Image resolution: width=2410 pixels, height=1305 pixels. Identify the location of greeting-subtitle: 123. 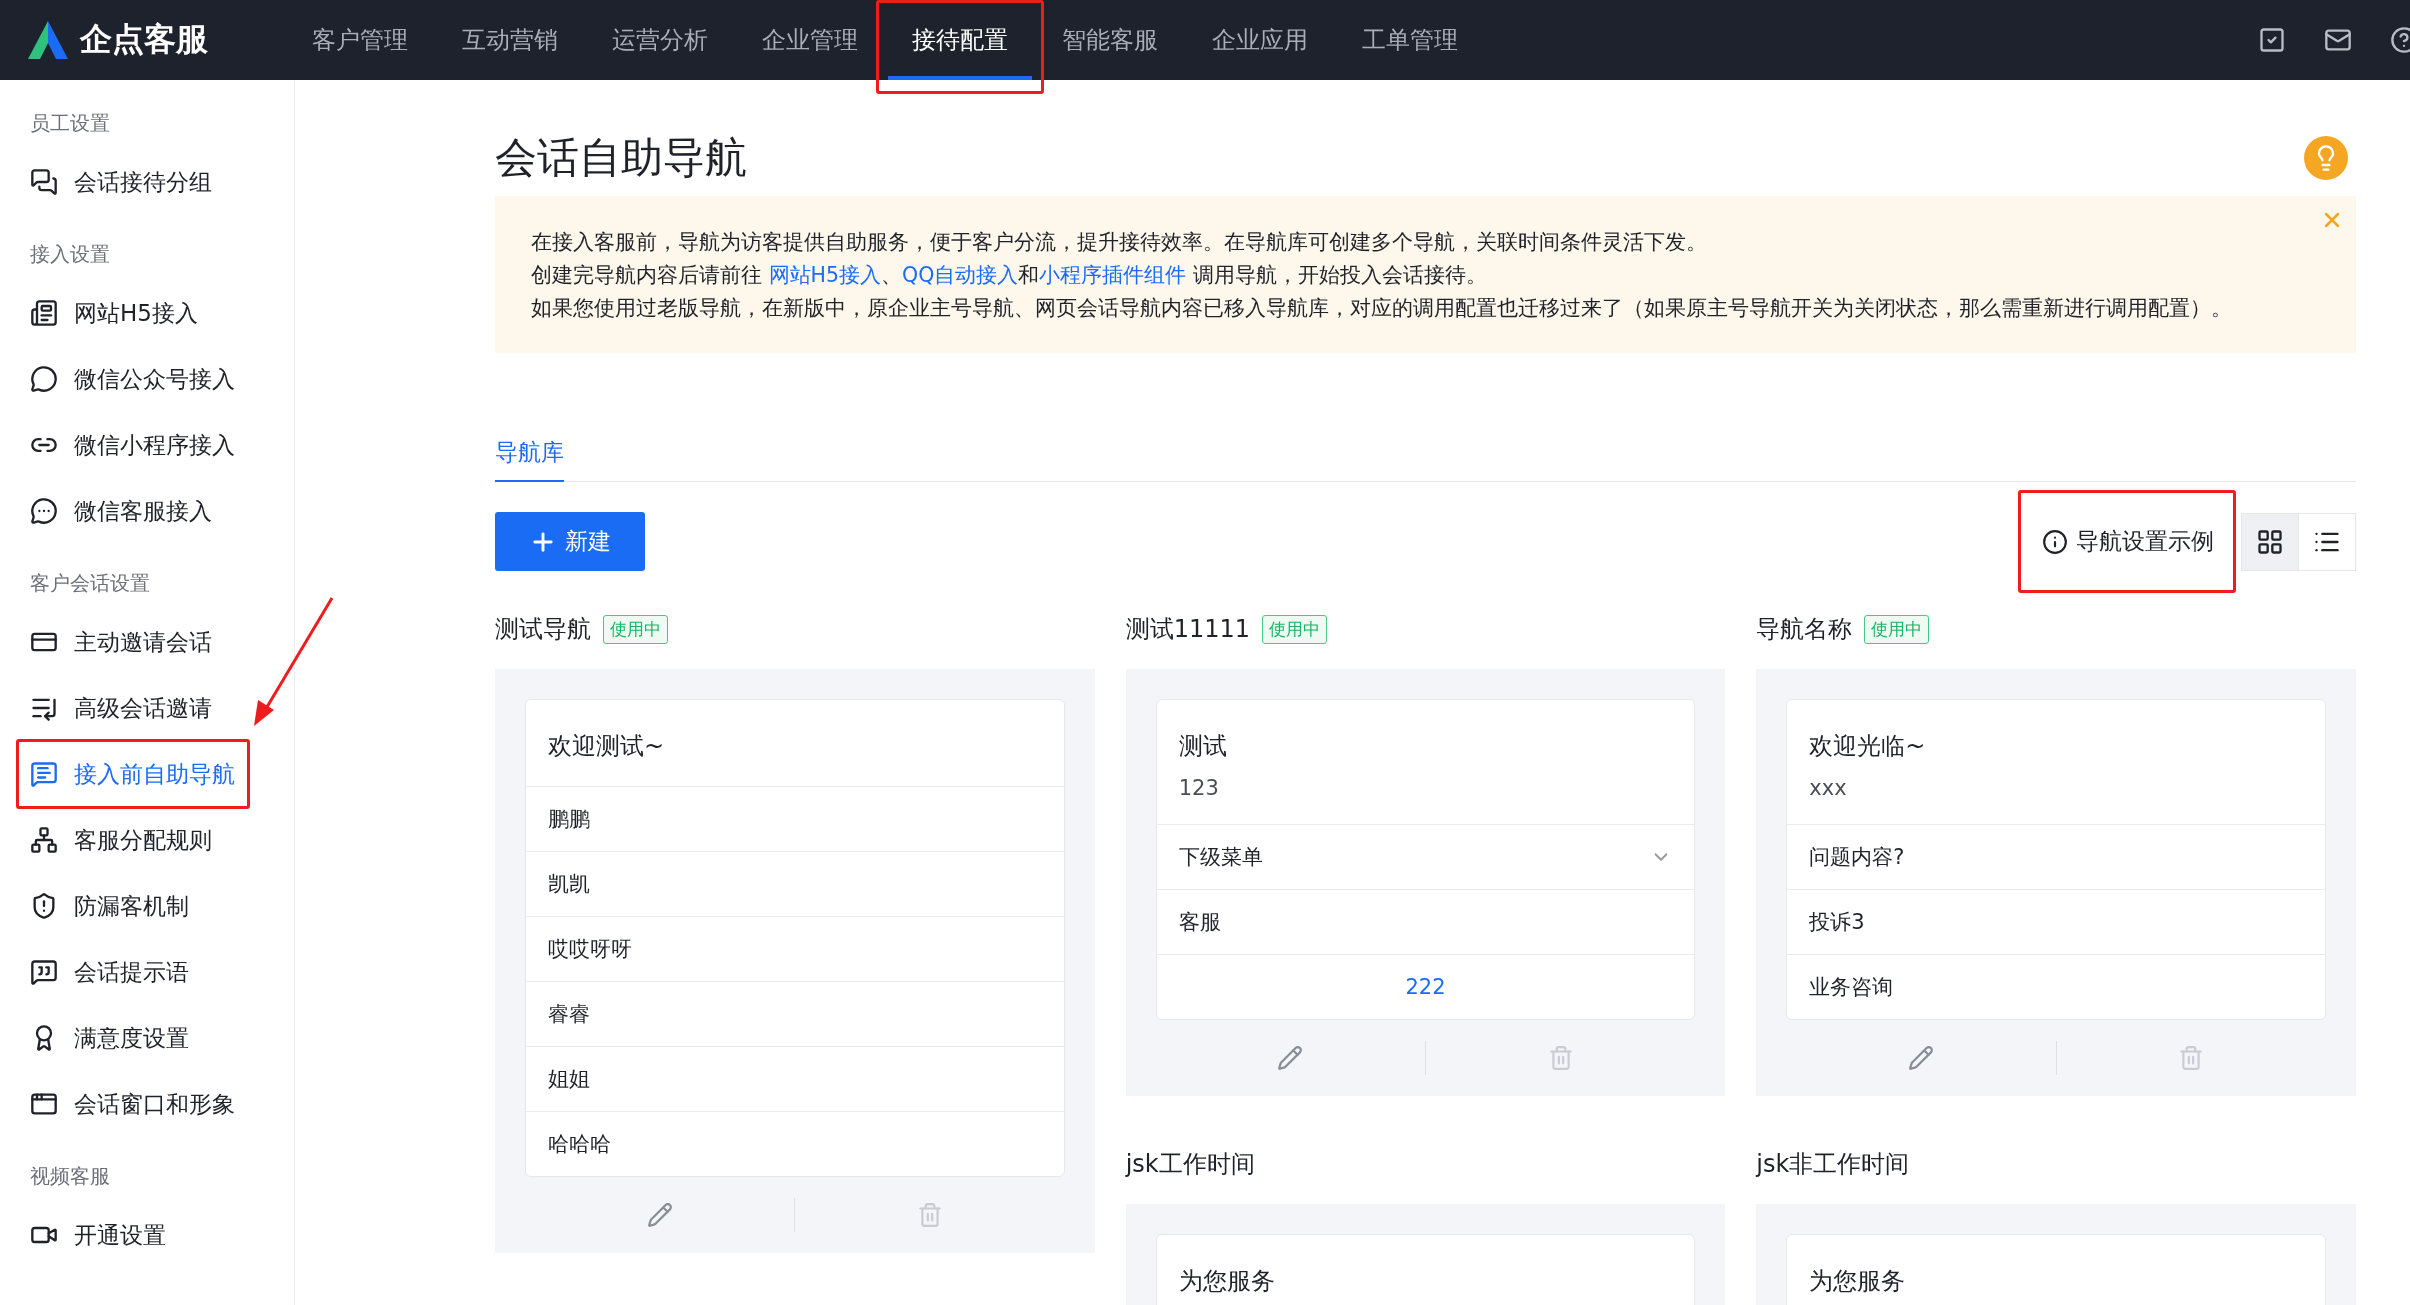
(1199, 788).